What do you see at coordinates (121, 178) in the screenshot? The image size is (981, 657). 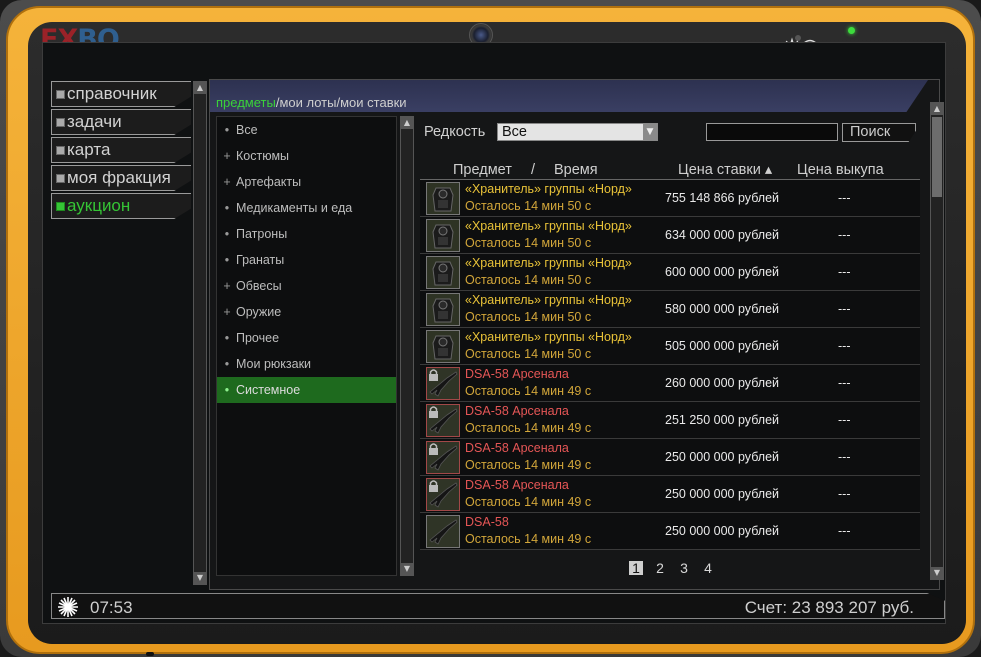 I see `nav-item-3: моя фракция` at bounding box center [121, 178].